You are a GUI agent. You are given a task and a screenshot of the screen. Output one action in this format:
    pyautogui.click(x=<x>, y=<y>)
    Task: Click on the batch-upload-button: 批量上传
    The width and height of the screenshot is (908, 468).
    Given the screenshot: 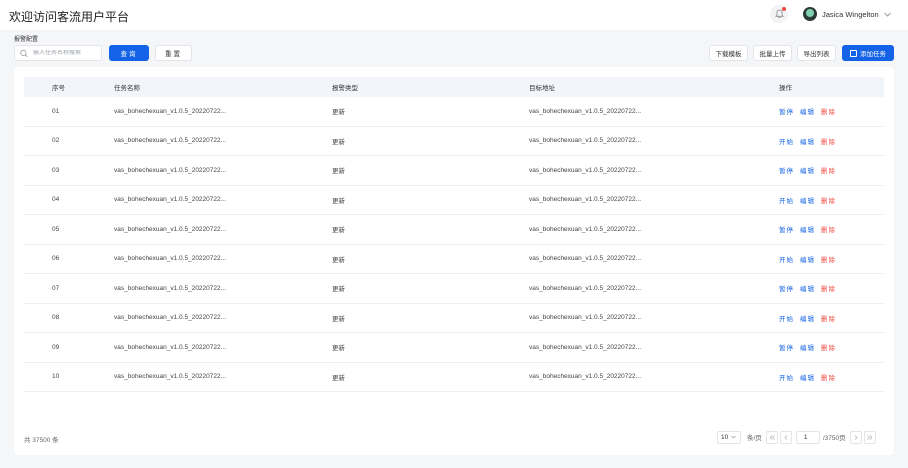 What is the action you would take?
    pyautogui.click(x=772, y=53)
    